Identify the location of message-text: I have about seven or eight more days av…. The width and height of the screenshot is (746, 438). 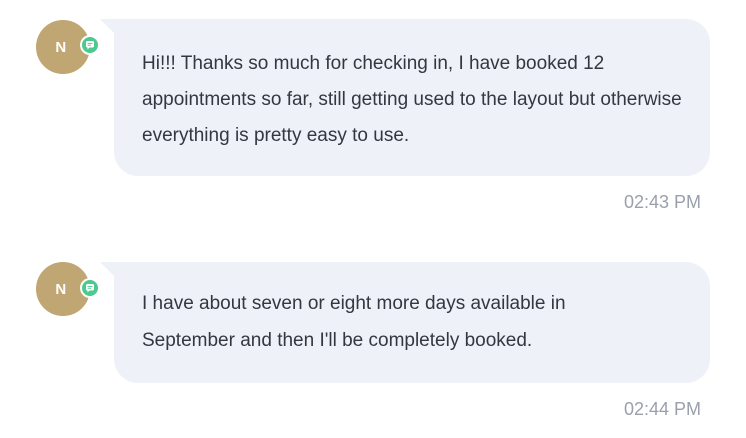
(354, 322).